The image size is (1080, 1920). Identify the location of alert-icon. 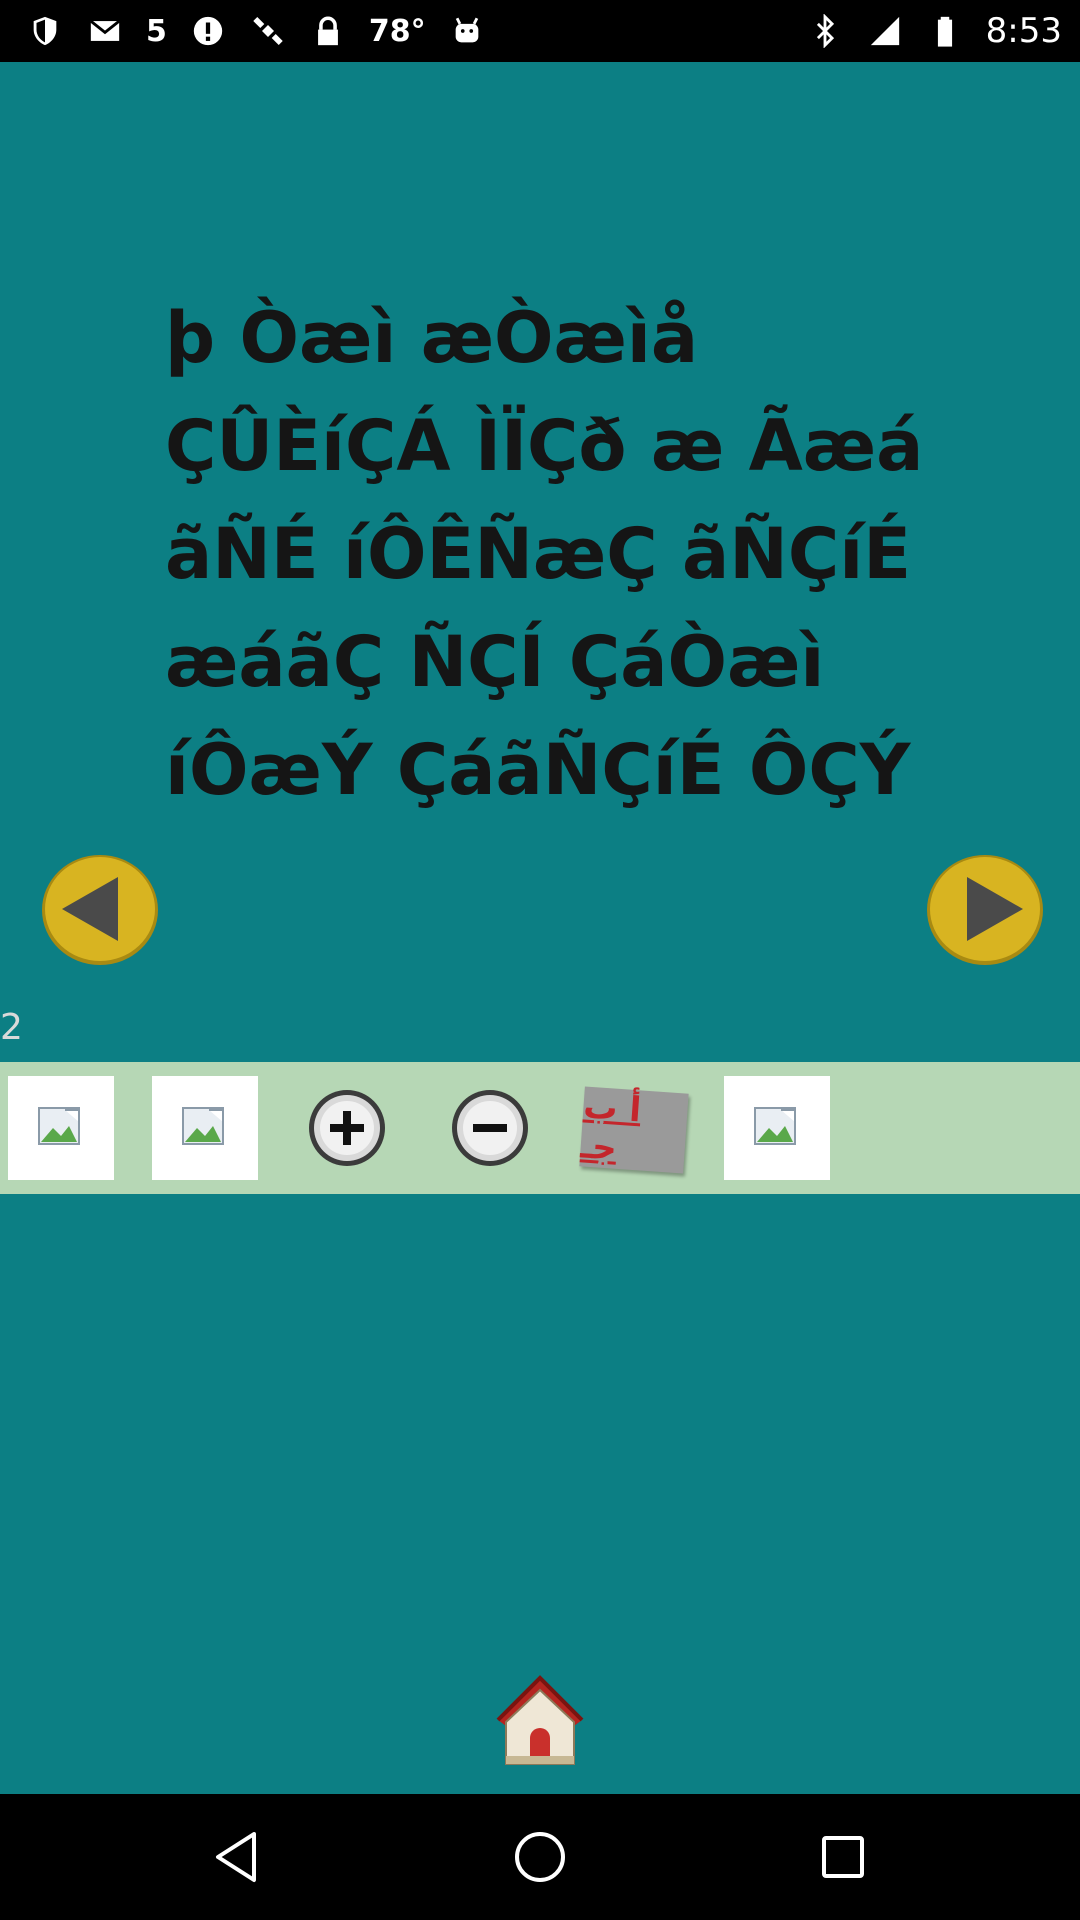
(208, 31).